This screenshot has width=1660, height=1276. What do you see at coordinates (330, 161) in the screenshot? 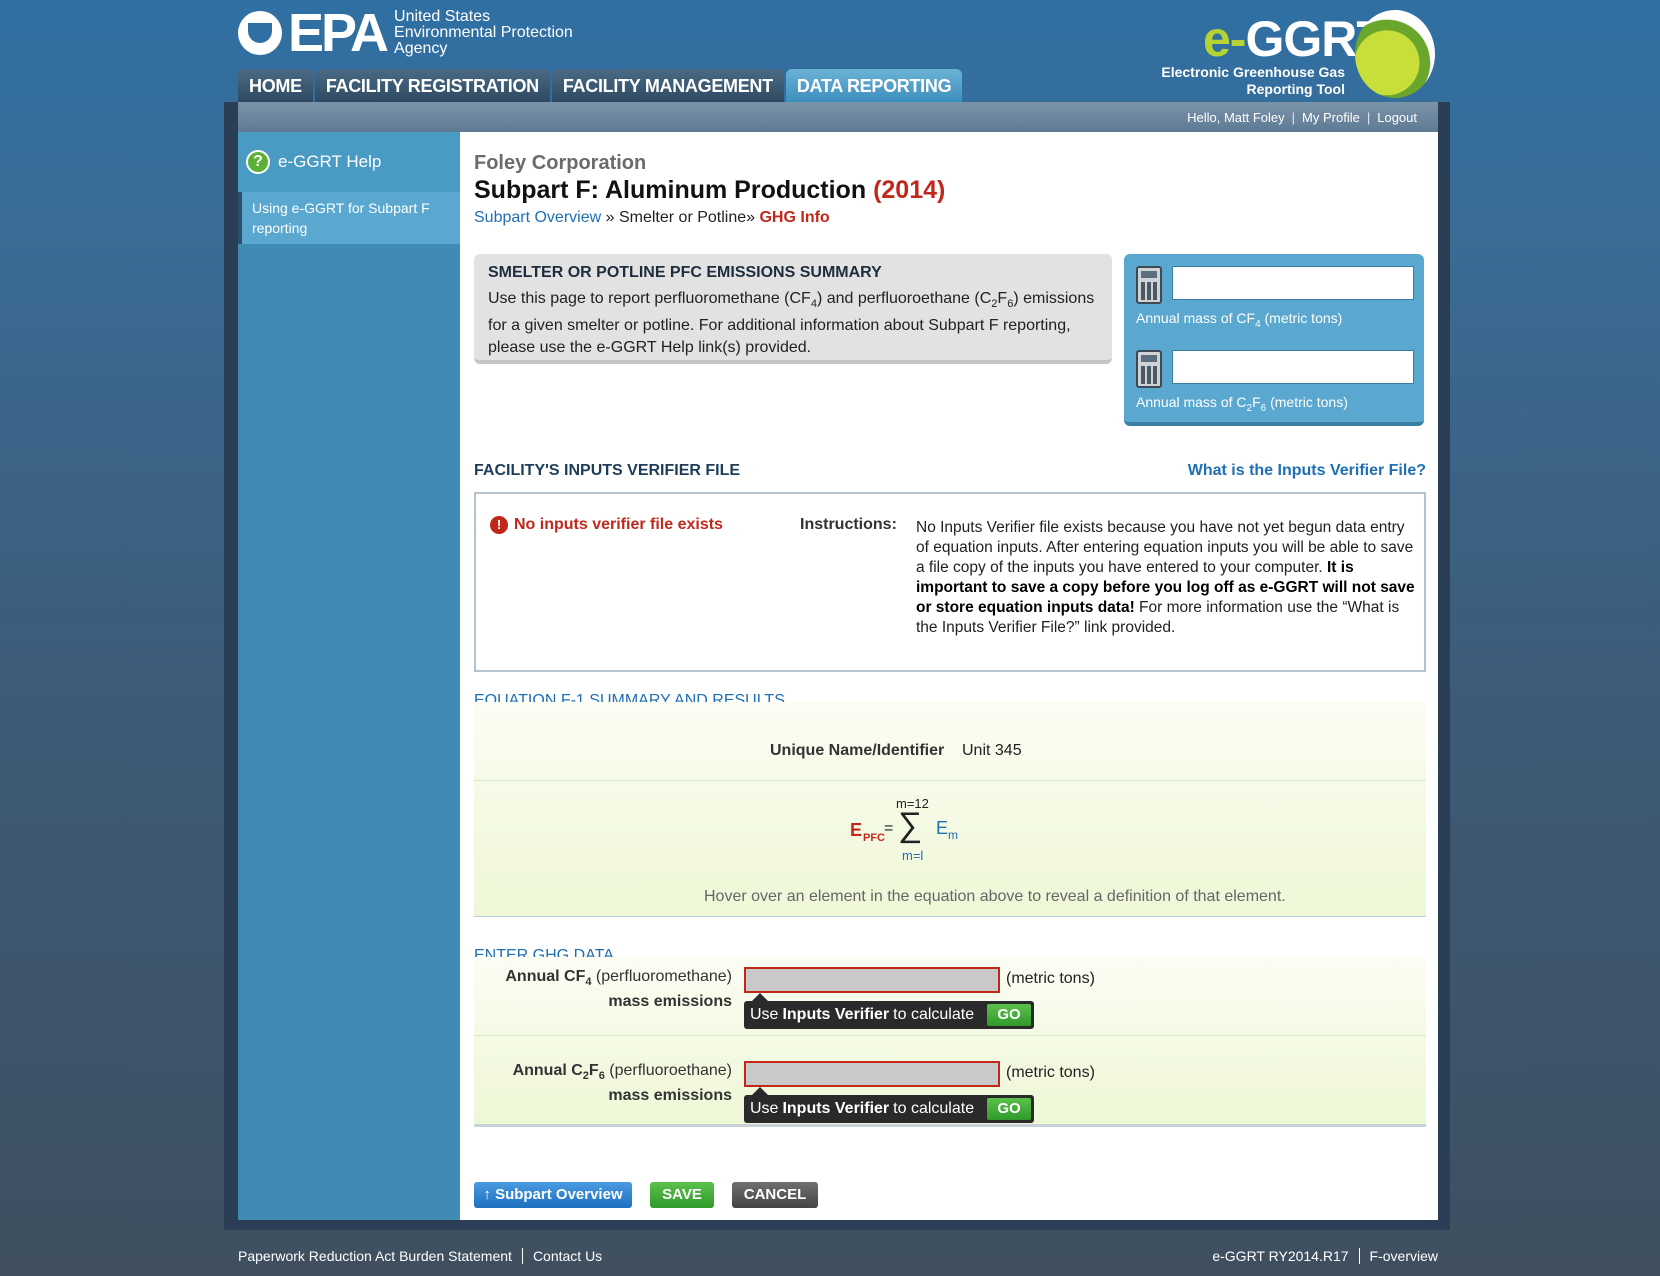
I see `help-title: e-GGRT Help` at bounding box center [330, 161].